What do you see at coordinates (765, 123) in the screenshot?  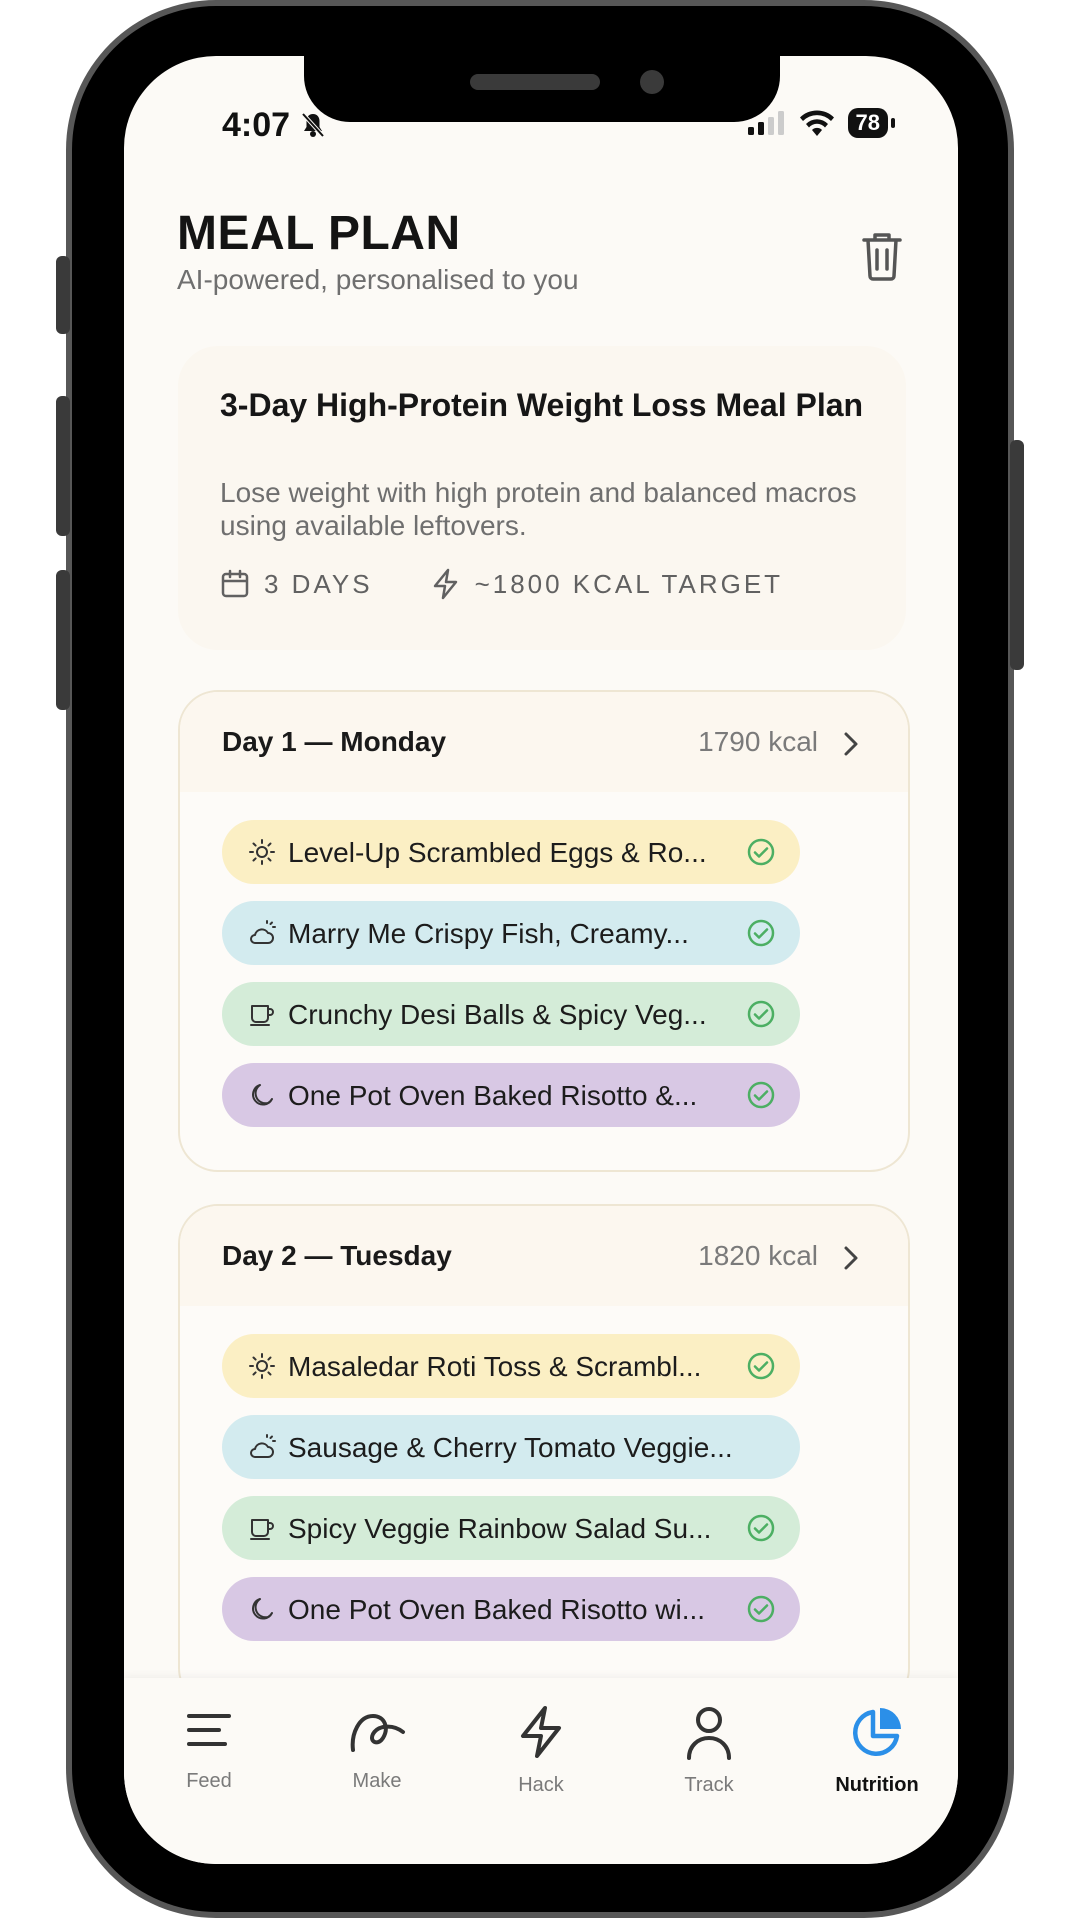 I see `signal-icon` at bounding box center [765, 123].